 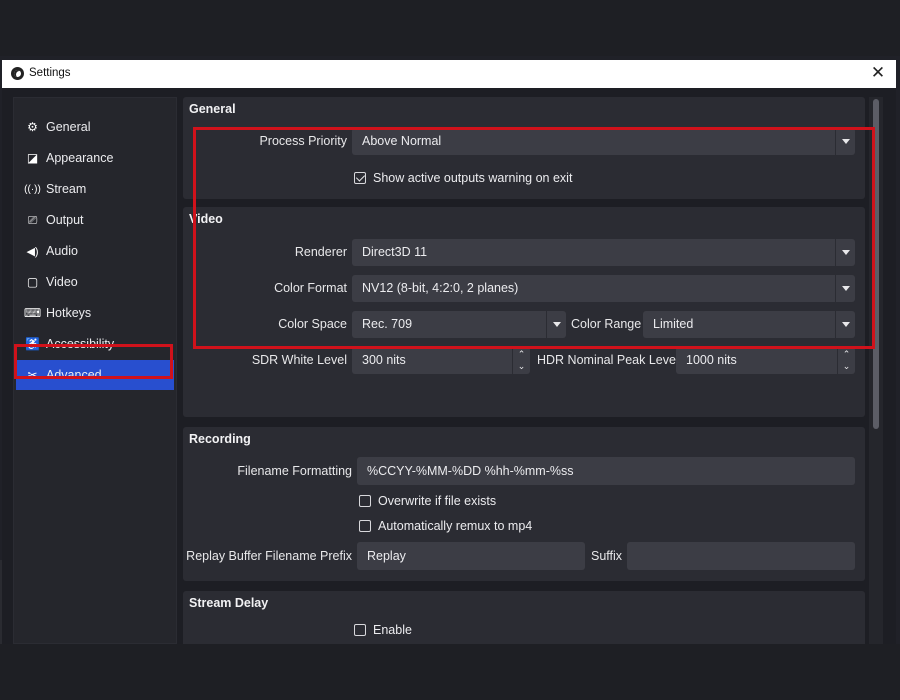 I want to click on suffix-input, so click(x=741, y=556).